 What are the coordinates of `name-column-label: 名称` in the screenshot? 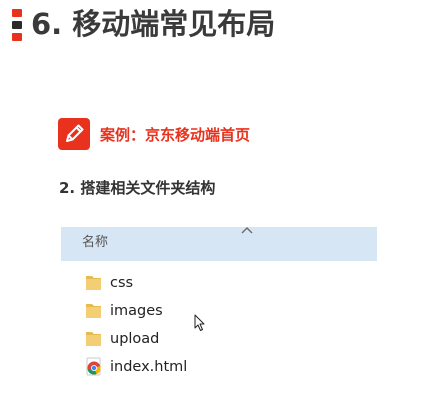 It's located at (95, 242).